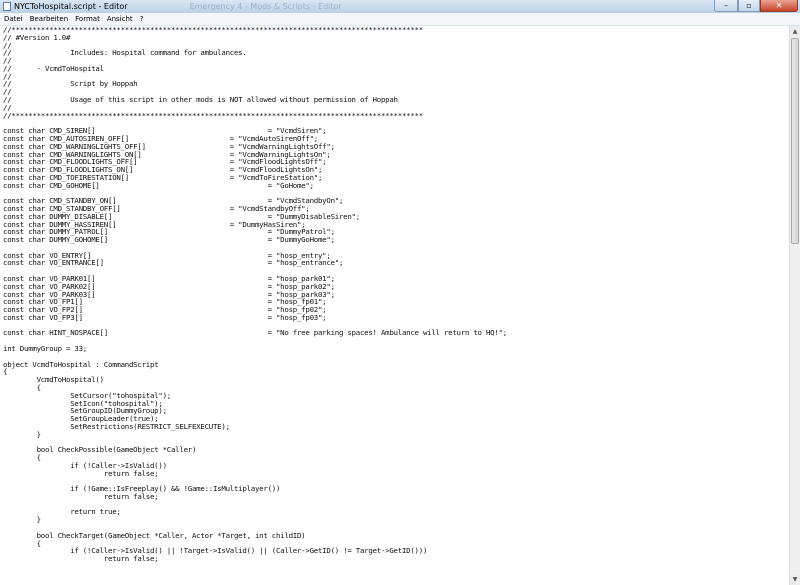 The width and height of the screenshot is (800, 585). I want to click on code-line: //, so click(7, 61).